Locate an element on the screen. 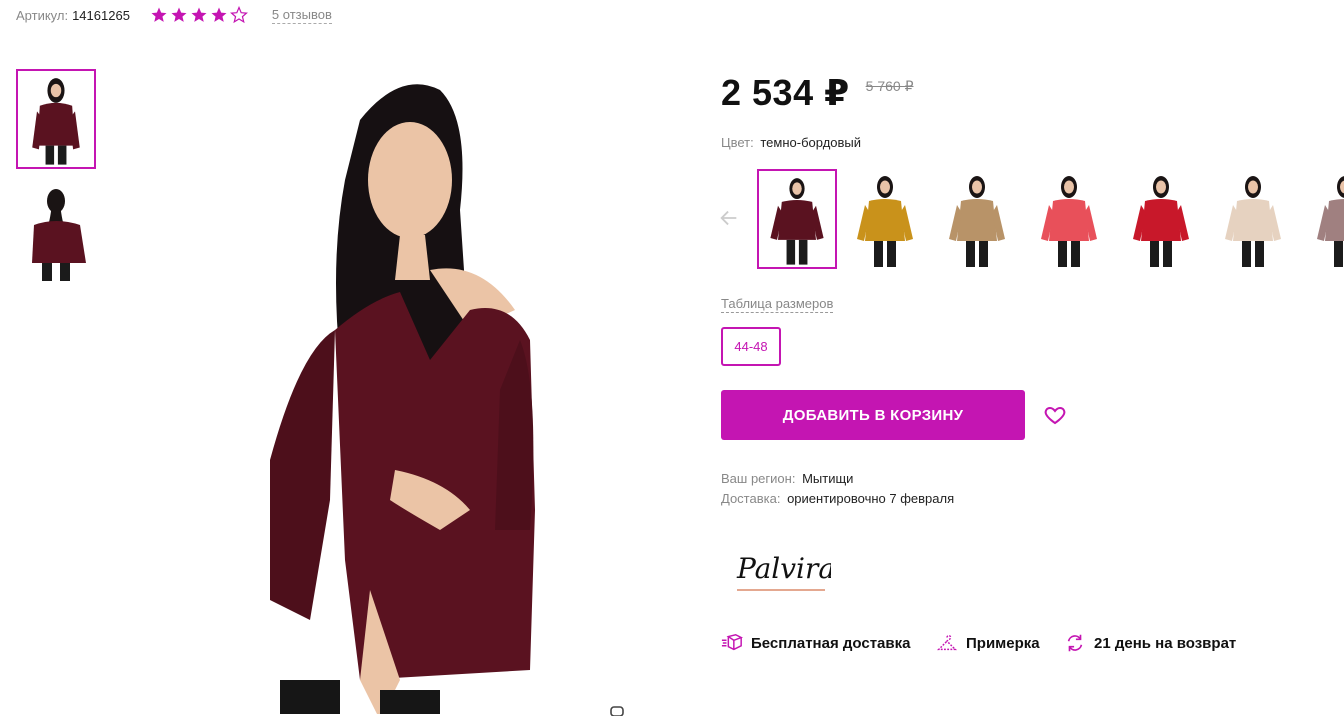  heart-icon is located at coordinates (1055, 415).